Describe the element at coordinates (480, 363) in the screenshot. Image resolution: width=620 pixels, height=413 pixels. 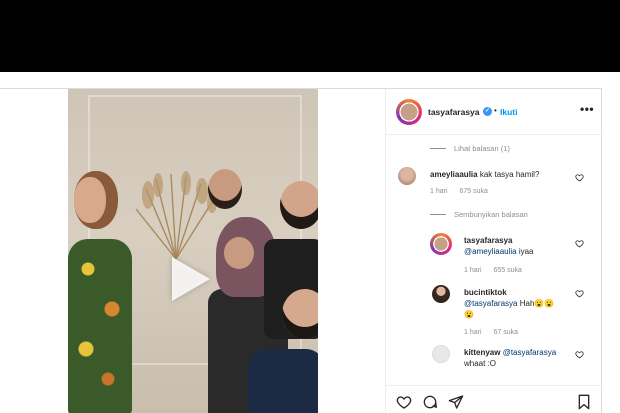
I see `reply-text: whaat :O` at that location.